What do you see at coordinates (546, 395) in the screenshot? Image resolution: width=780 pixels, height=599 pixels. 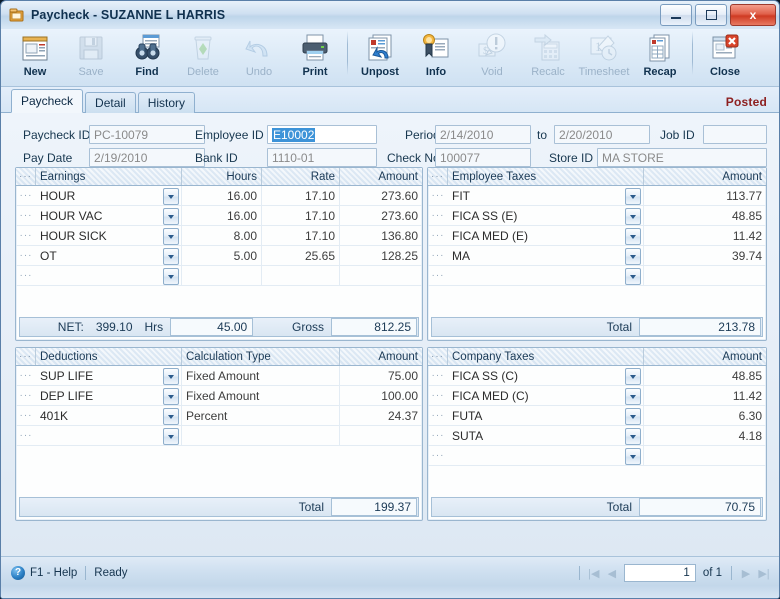 I see `co-tax-name-cell: FICA MED (C)` at bounding box center [546, 395].